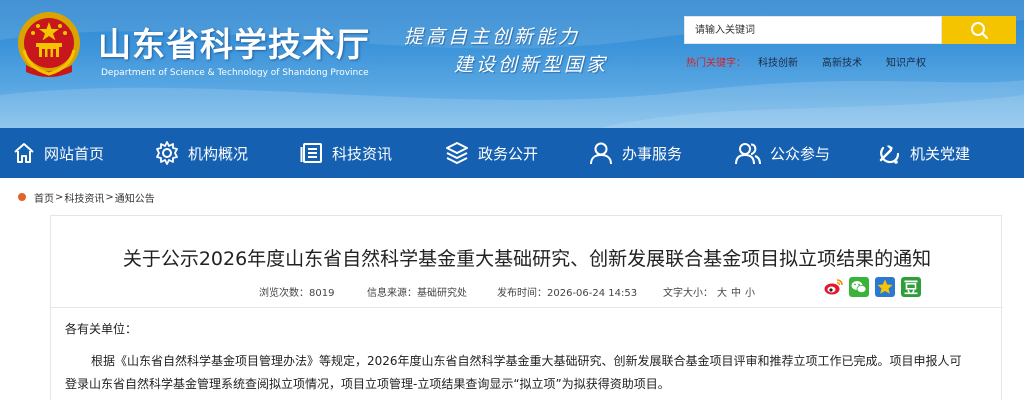 The height and width of the screenshot is (400, 1024). Describe the element at coordinates (392, 293) in the screenshot. I see `info-source-label: 信息来源：` at that location.